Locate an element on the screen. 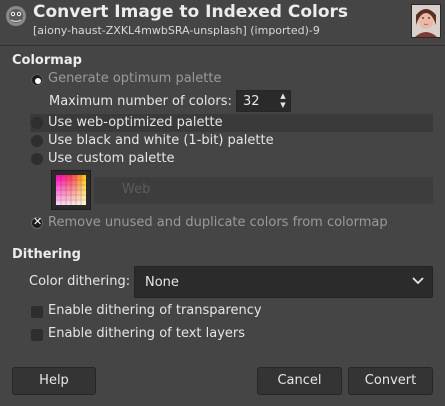  custom-palette-label: Use custom palette is located at coordinates (111, 158).